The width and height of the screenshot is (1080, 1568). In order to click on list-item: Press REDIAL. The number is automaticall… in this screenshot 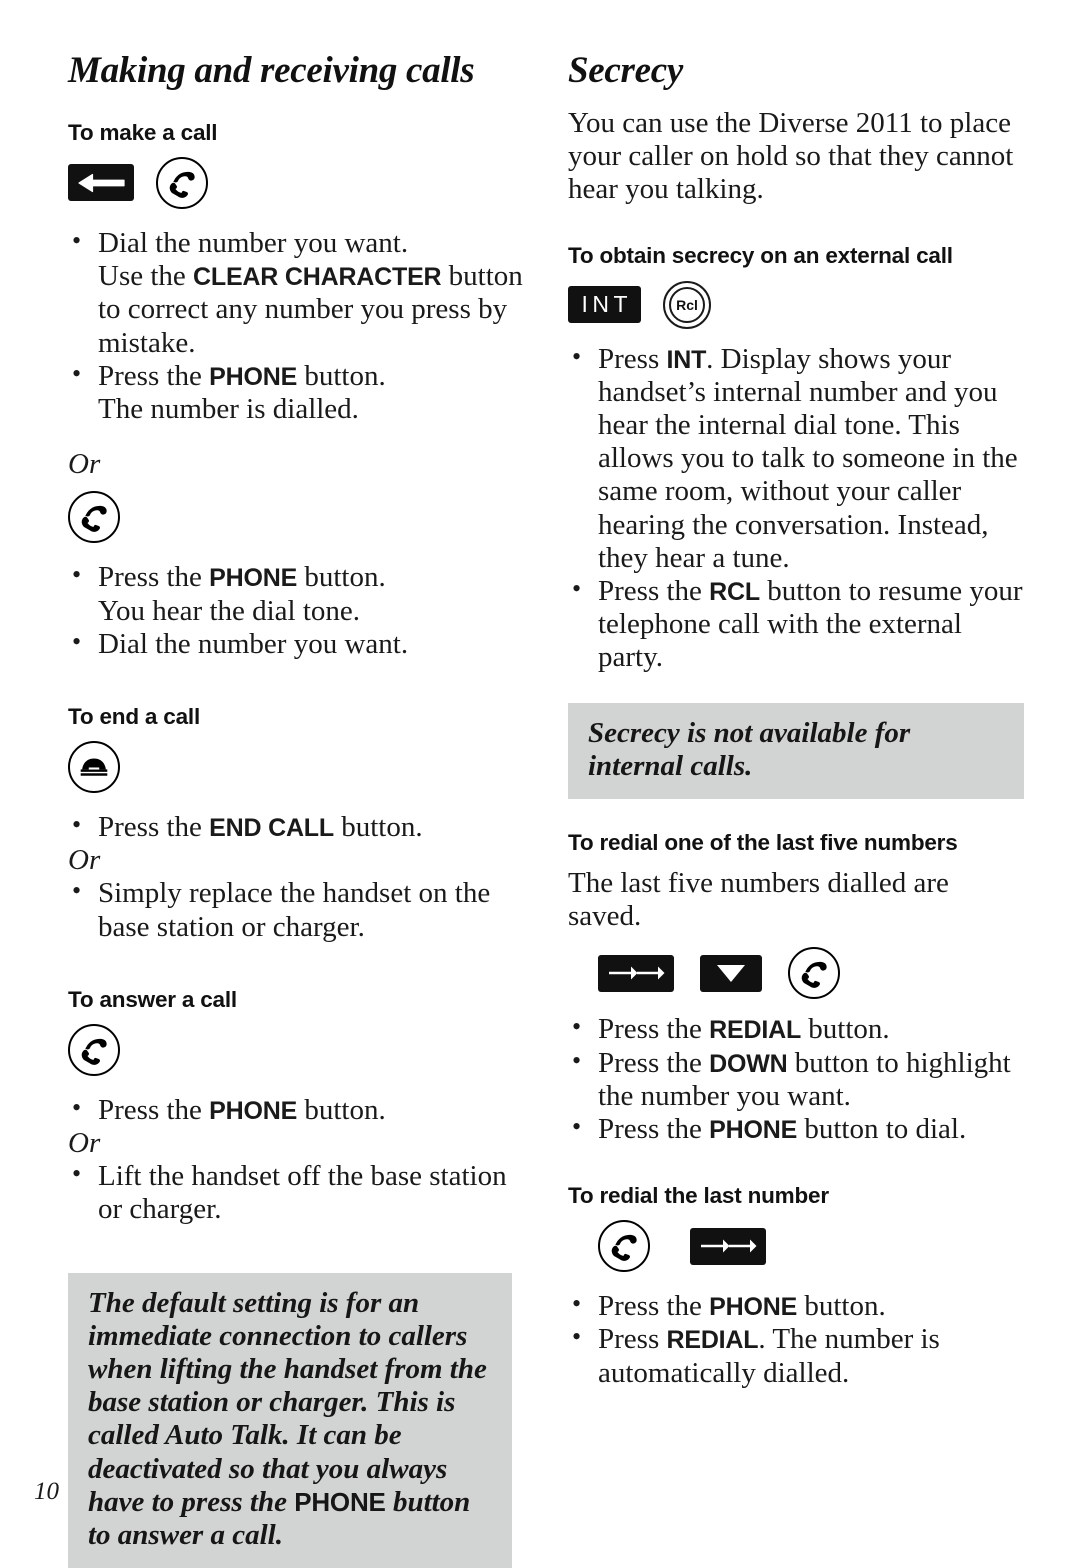, I will do `click(798, 1355)`.